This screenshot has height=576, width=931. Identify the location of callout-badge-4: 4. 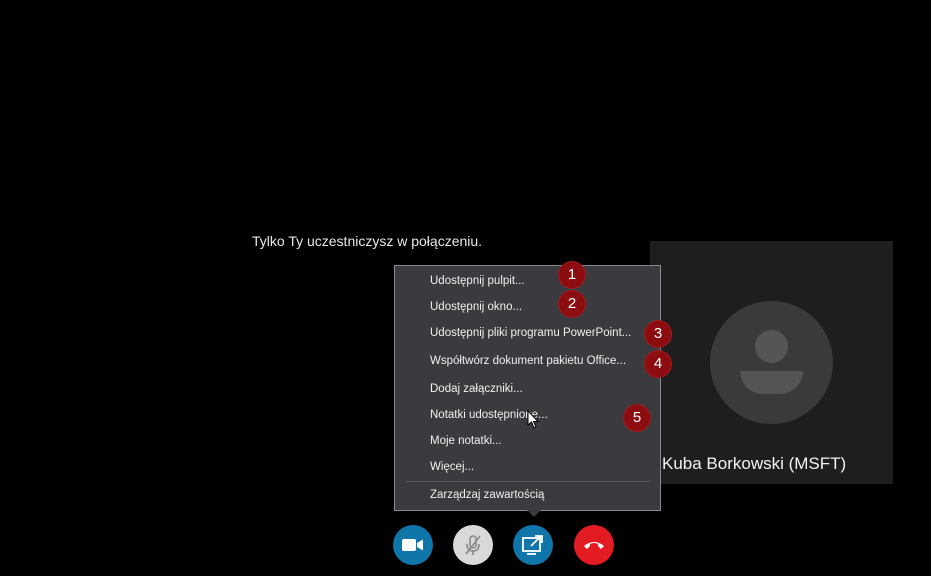
(658, 364).